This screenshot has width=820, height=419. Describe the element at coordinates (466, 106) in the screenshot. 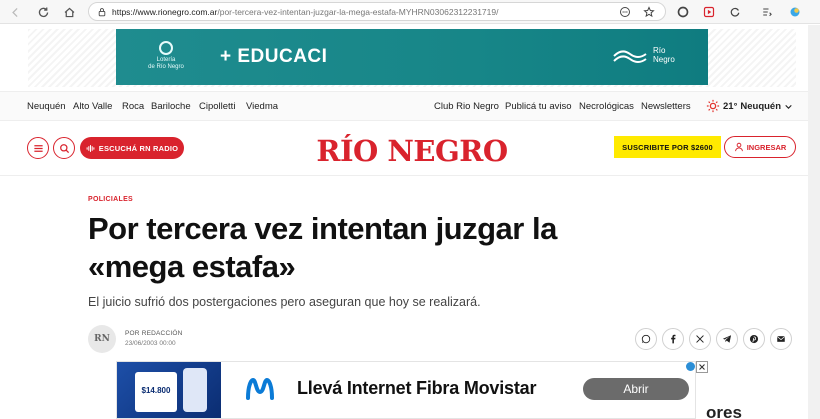

I see `nav-club-rio-negro: Club Rio Negro` at that location.